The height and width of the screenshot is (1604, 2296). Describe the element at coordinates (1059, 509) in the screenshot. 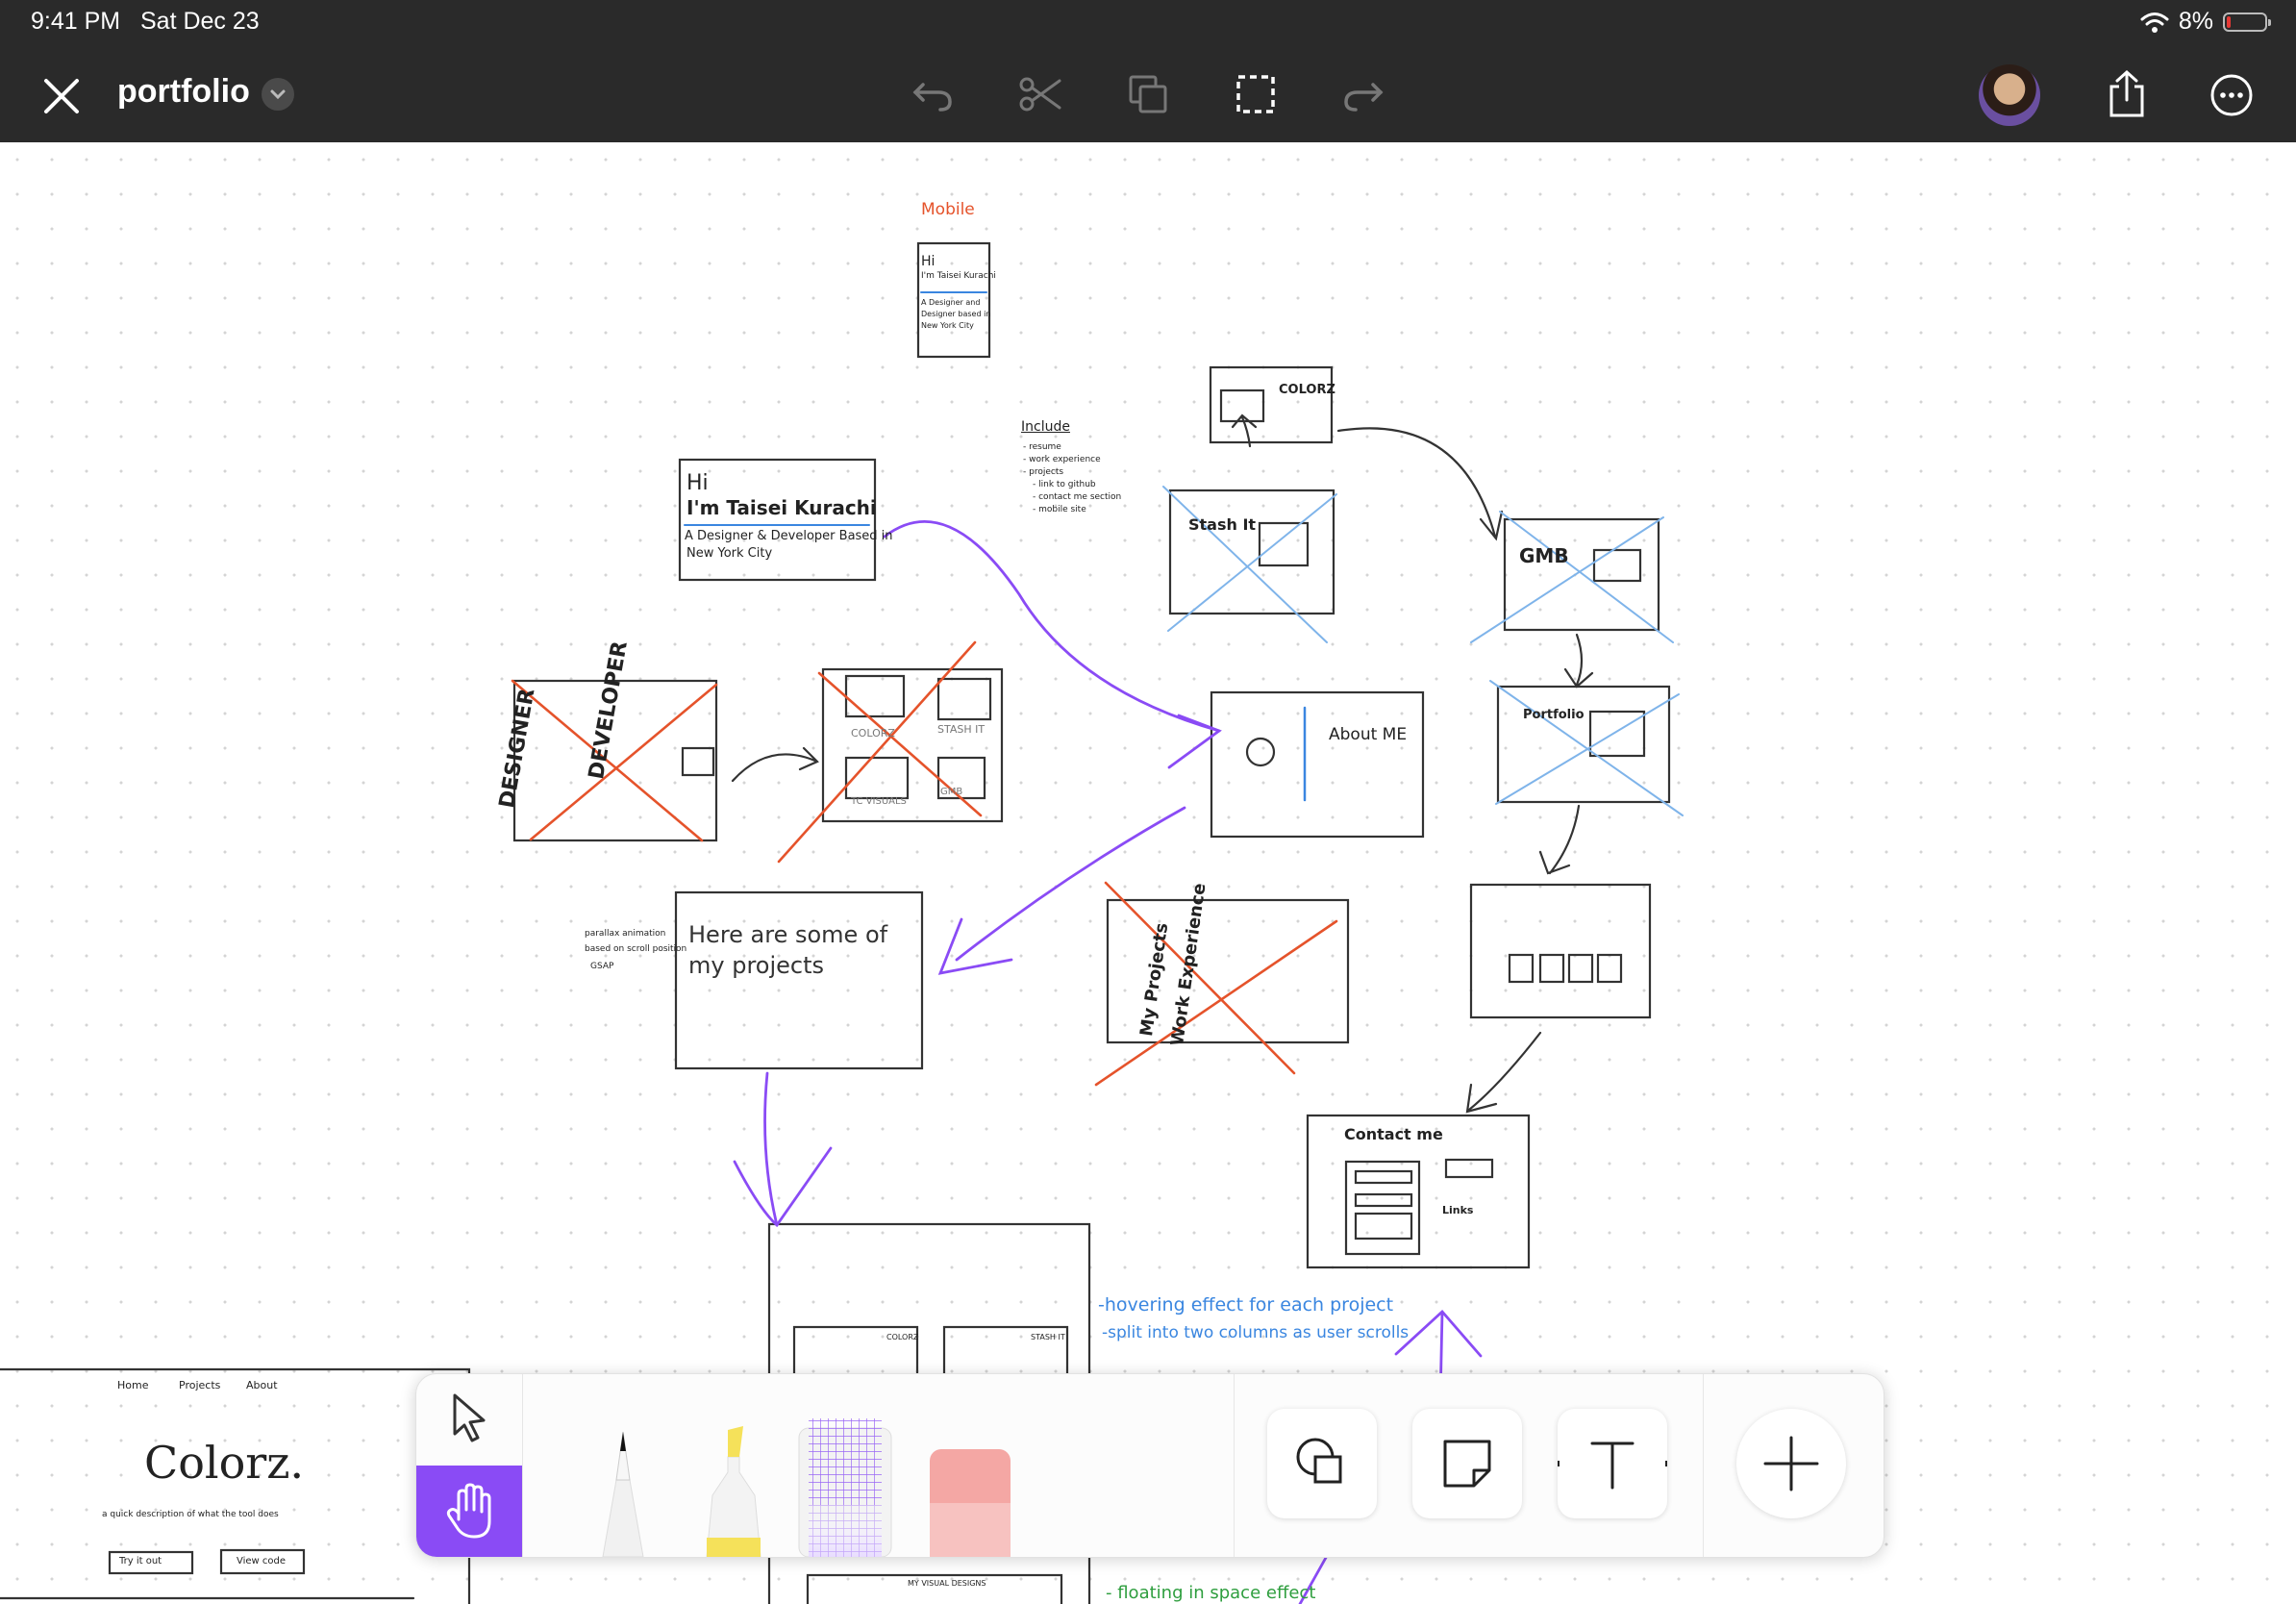

I see `include-item-6: - mobile site` at that location.